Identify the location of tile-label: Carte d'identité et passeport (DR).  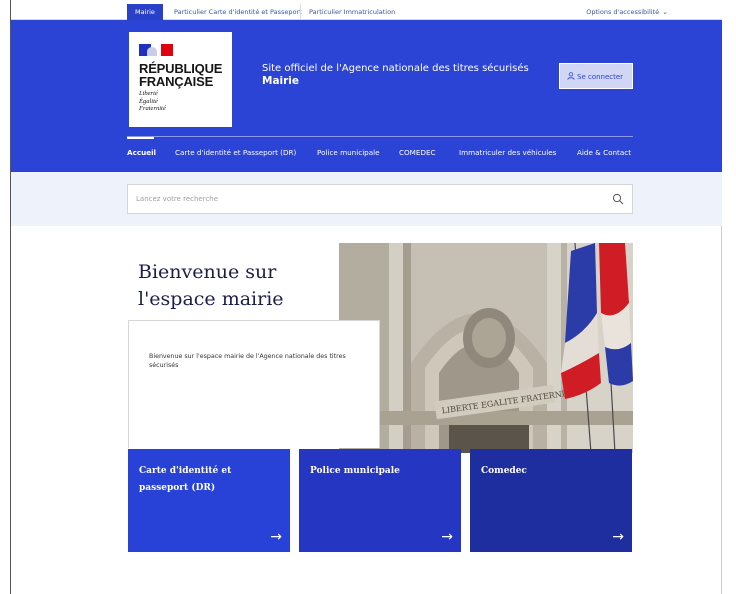
(185, 479).